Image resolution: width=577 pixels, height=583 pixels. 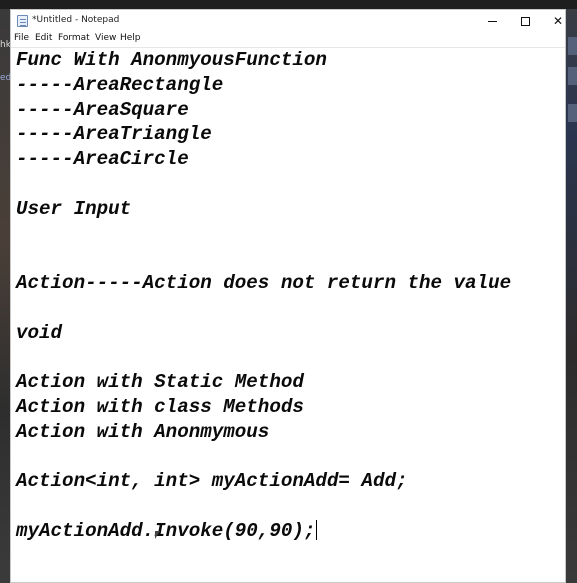 I want to click on menu-edit: Edit, so click(x=43, y=38).